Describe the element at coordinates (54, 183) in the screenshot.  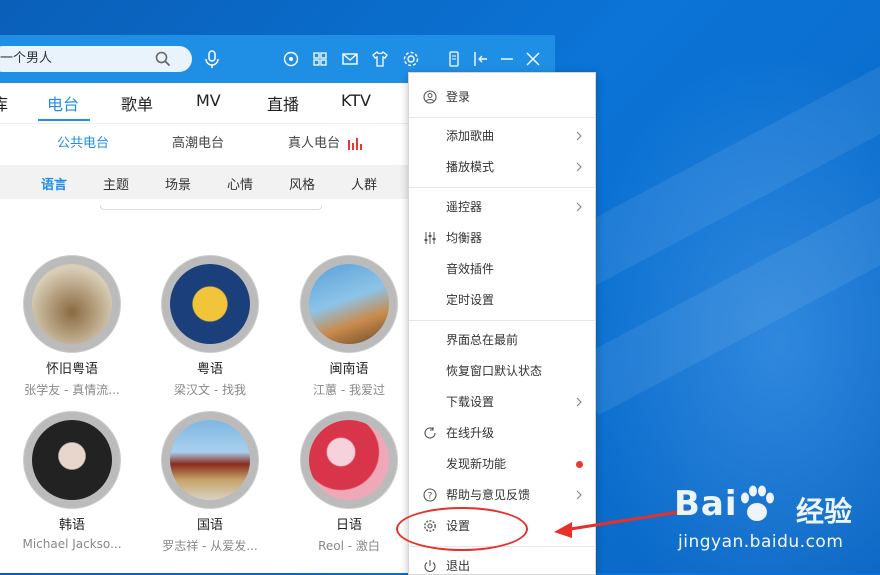
I see `category-language: 语言` at that location.